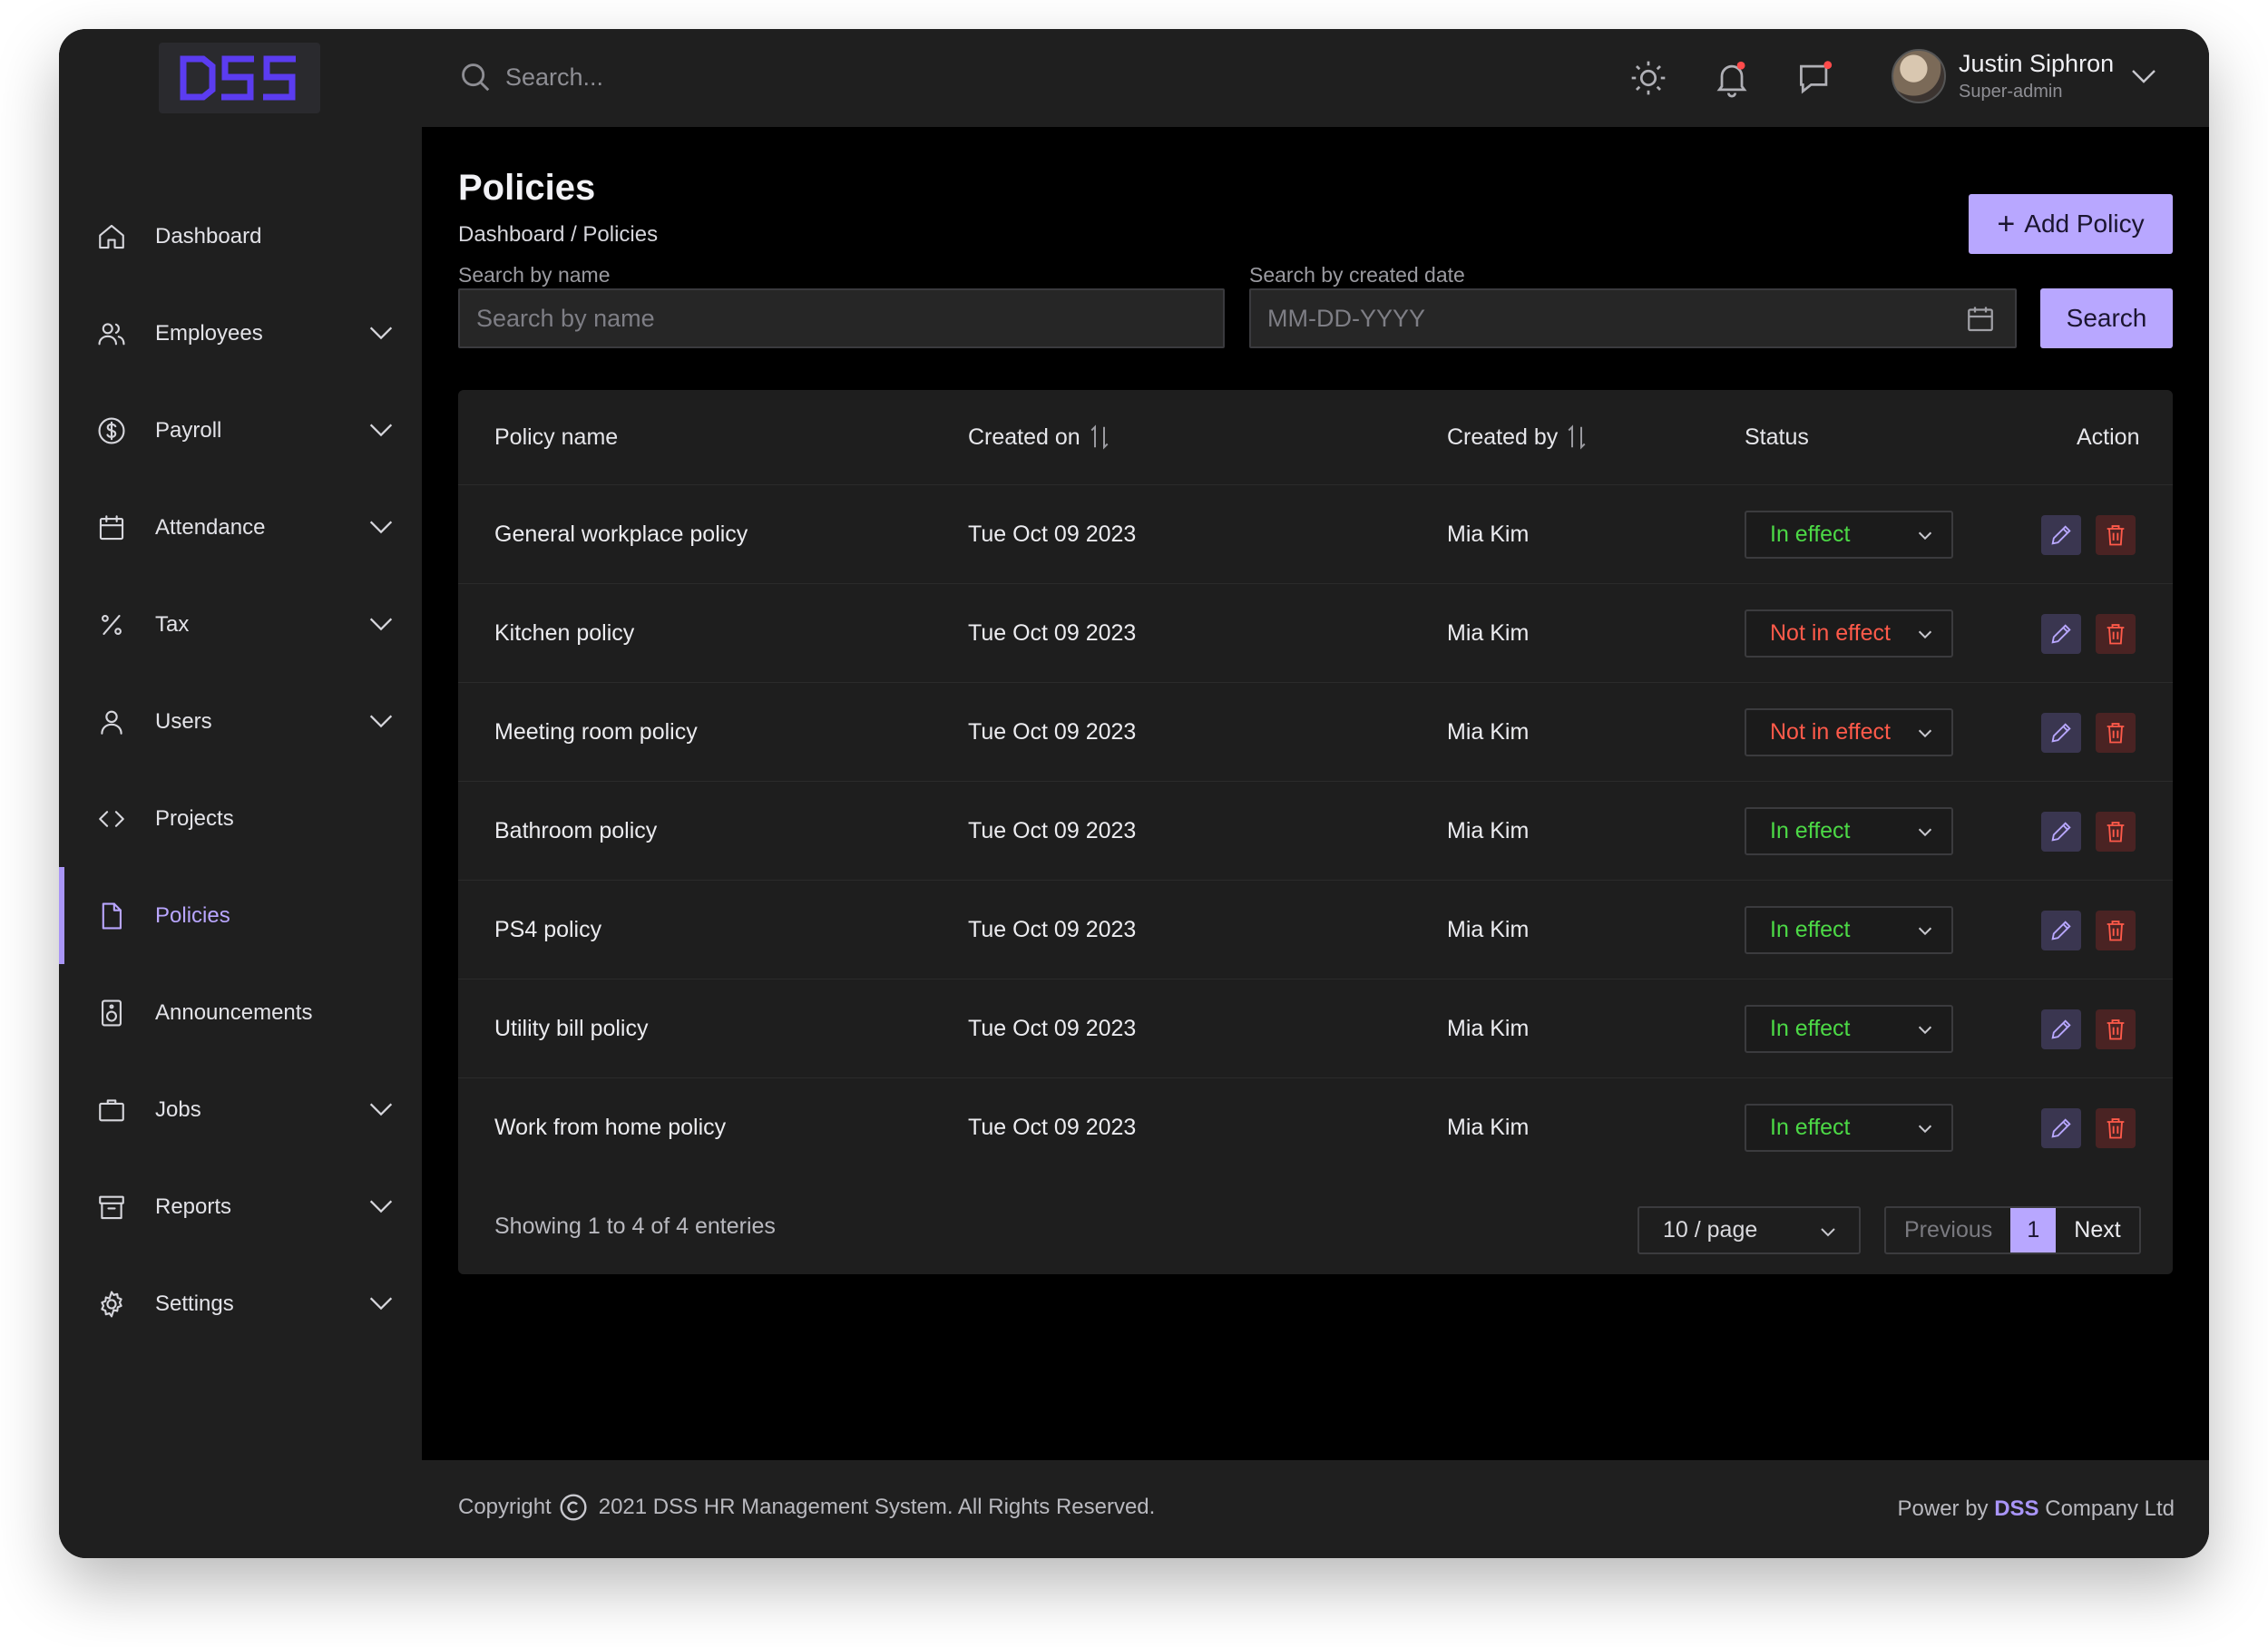  I want to click on created-by: Mia Kim, so click(1489, 929).